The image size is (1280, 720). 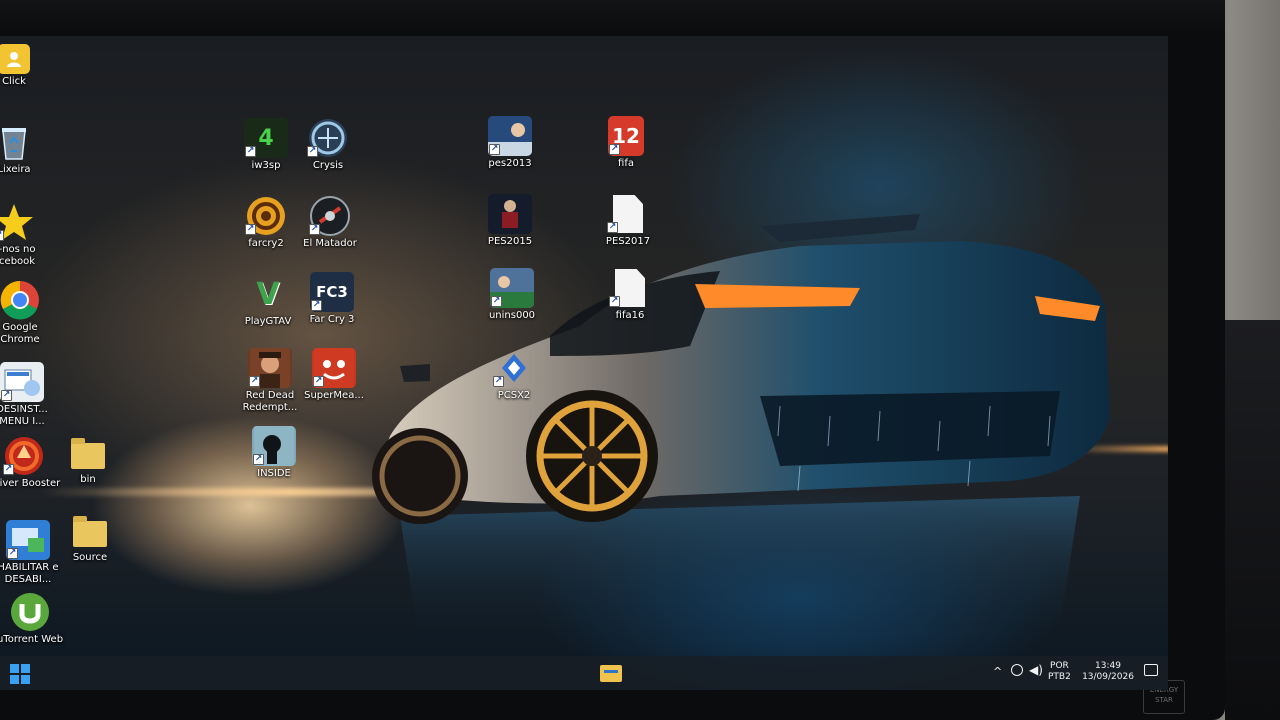 What do you see at coordinates (274, 446) in the screenshot?
I see `inside-icon: ↗` at bounding box center [274, 446].